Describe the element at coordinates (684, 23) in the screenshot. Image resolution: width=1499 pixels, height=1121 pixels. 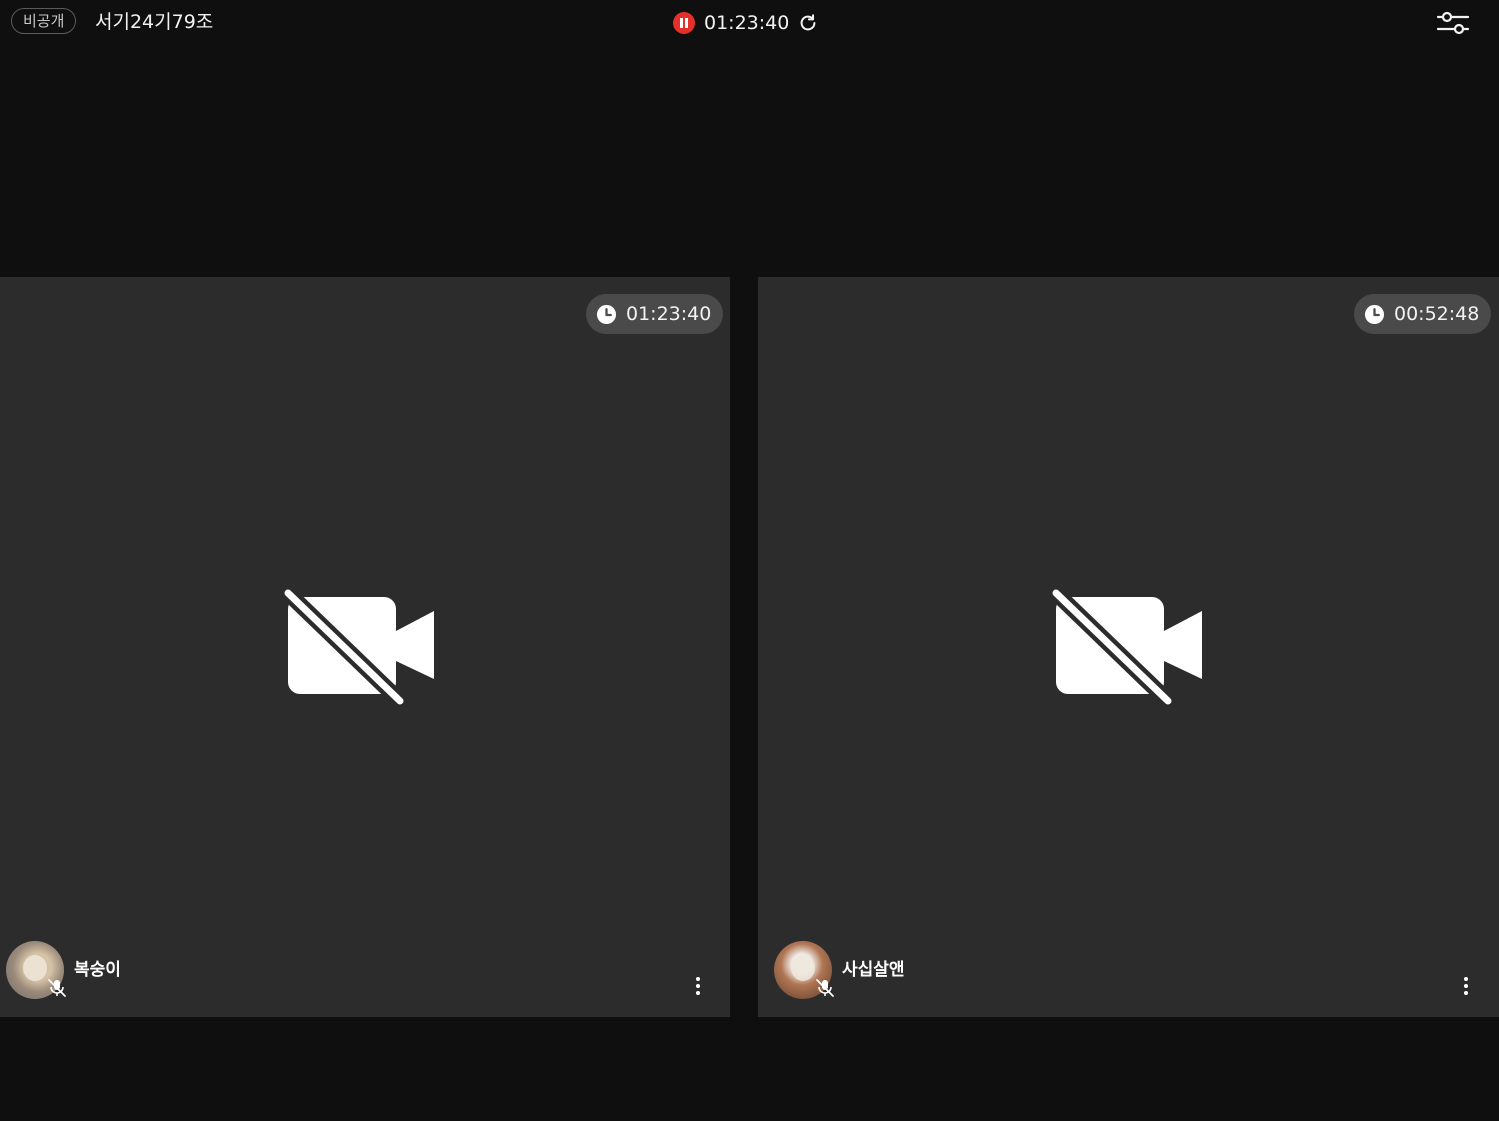
I see `pause-icon` at that location.